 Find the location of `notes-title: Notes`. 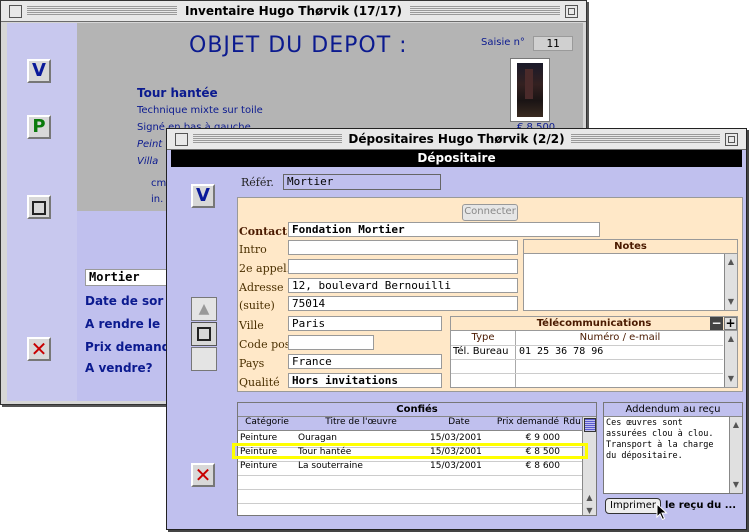

notes-title: Notes is located at coordinates (630, 247).